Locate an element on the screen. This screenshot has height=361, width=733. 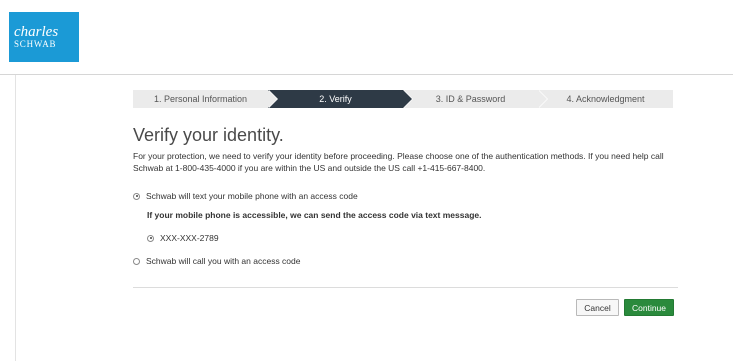
step-label: 4. Acknowledgment is located at coordinates (605, 99).